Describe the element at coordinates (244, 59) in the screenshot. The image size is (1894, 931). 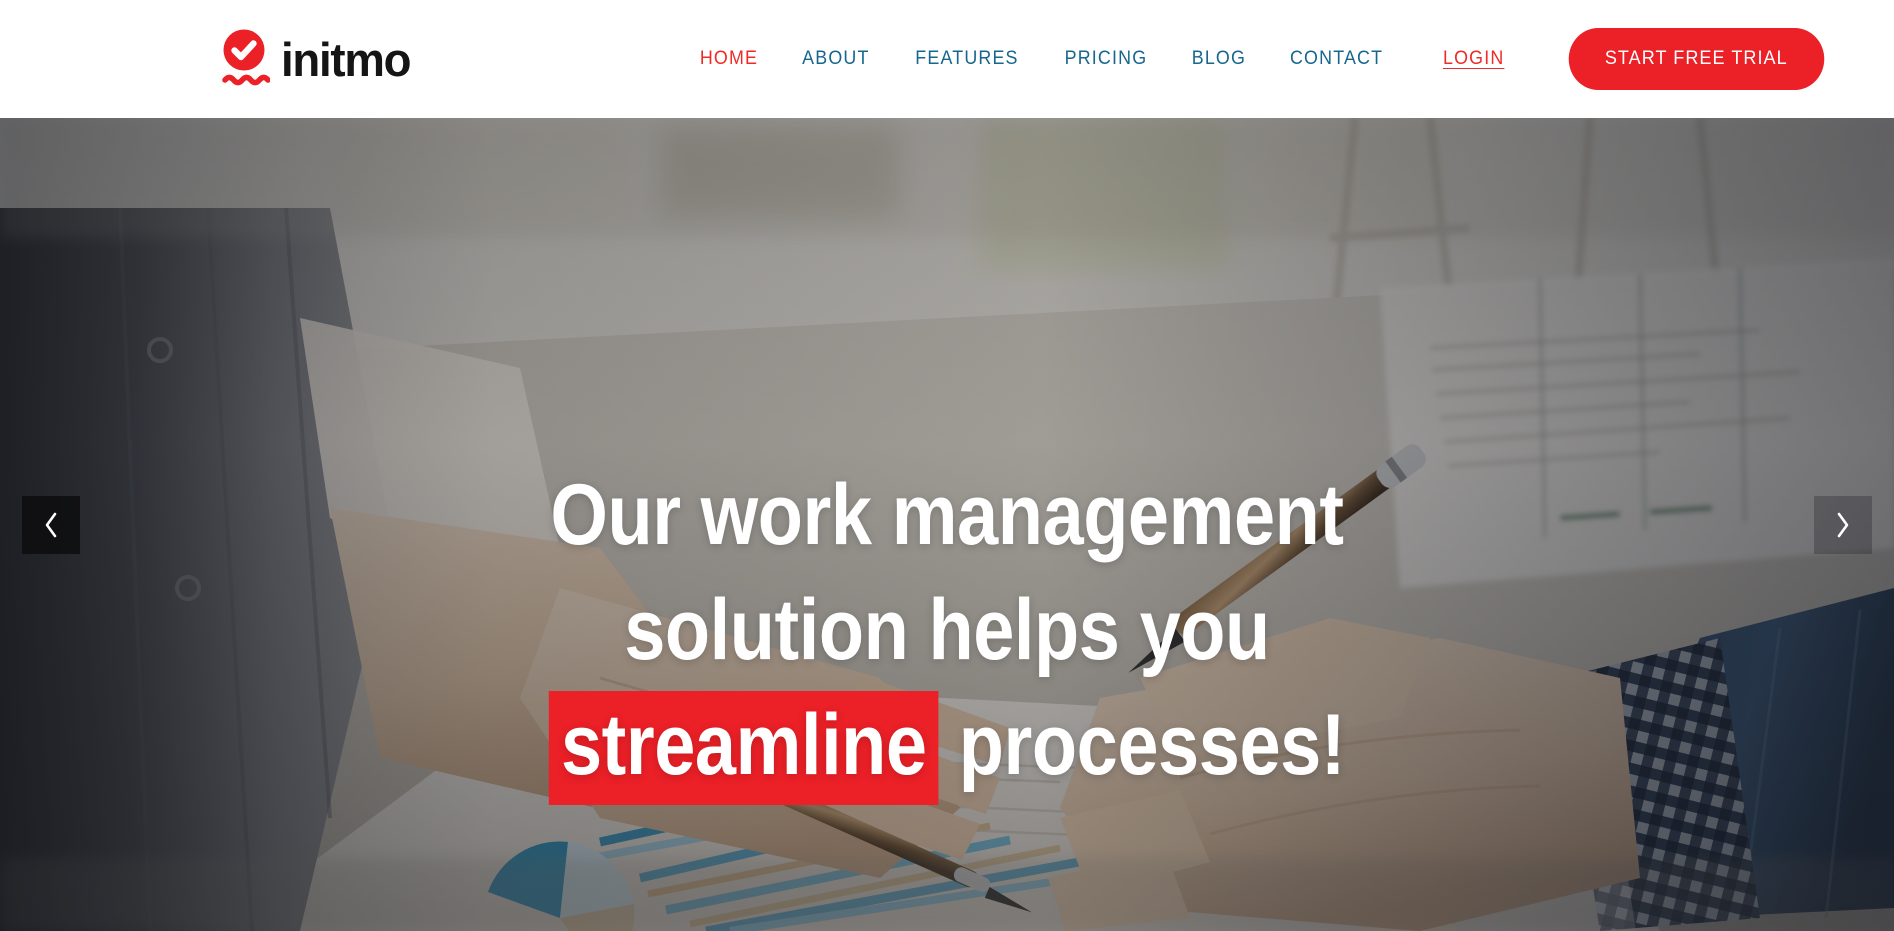
I see `check-seal-icon` at that location.